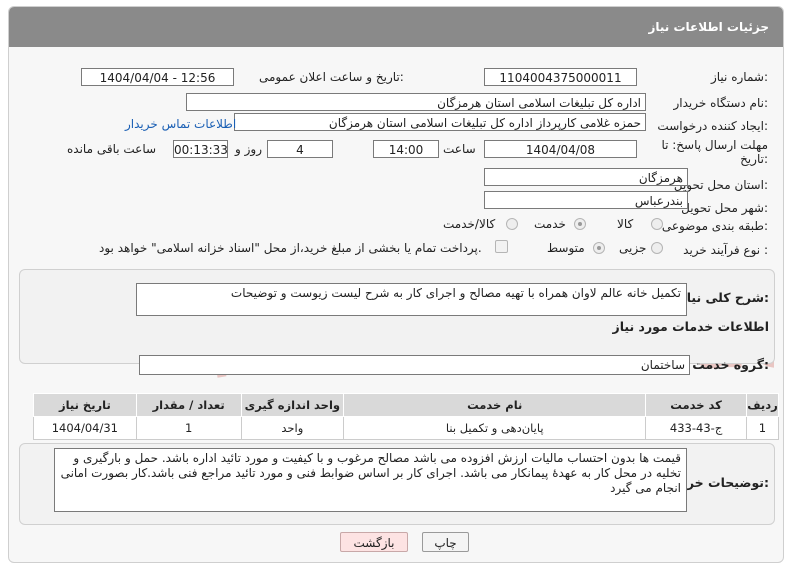 The height and width of the screenshot is (566, 788). What do you see at coordinates (714, 145) in the screenshot?
I see `deadline-label: مهلت ارسال پاسخ: تا` at bounding box center [714, 145].